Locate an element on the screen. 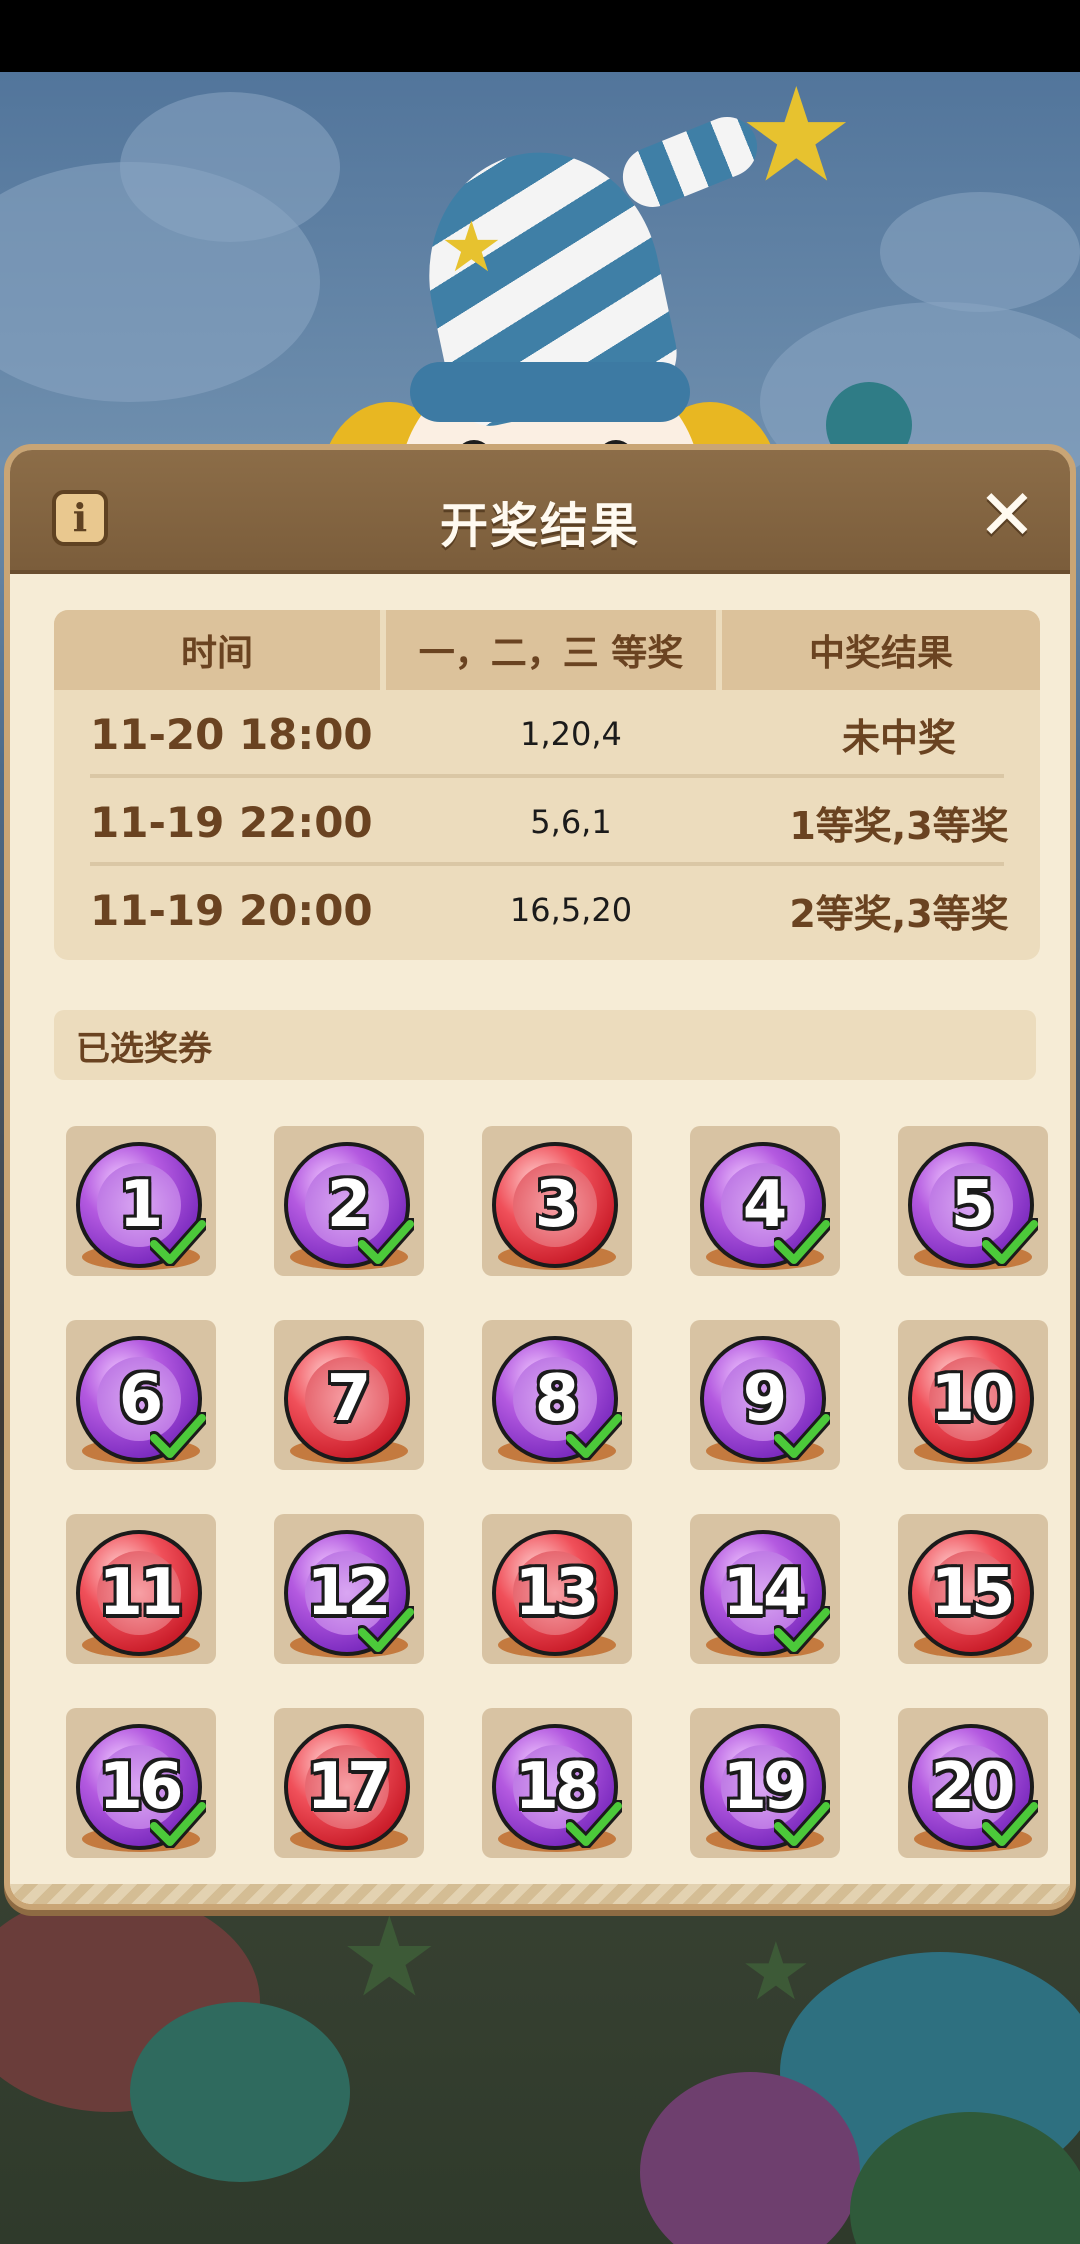  ticket-ball-red: 17 is located at coordinates (347, 1787).